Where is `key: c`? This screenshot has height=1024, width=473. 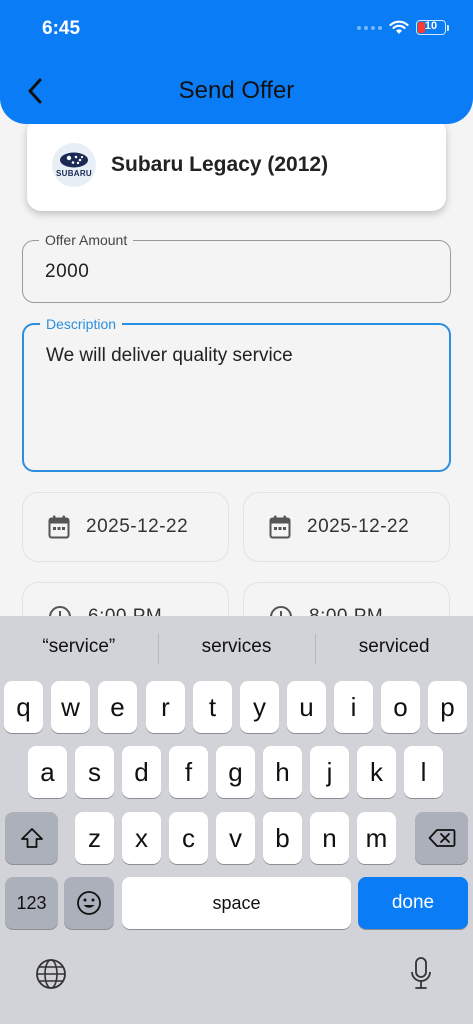 key: c is located at coordinates (188, 838).